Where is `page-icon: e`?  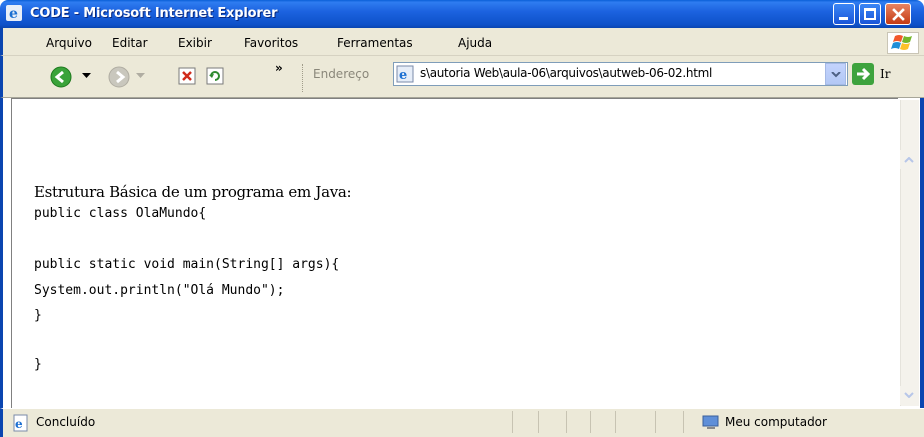 page-icon: e is located at coordinates (405, 74).